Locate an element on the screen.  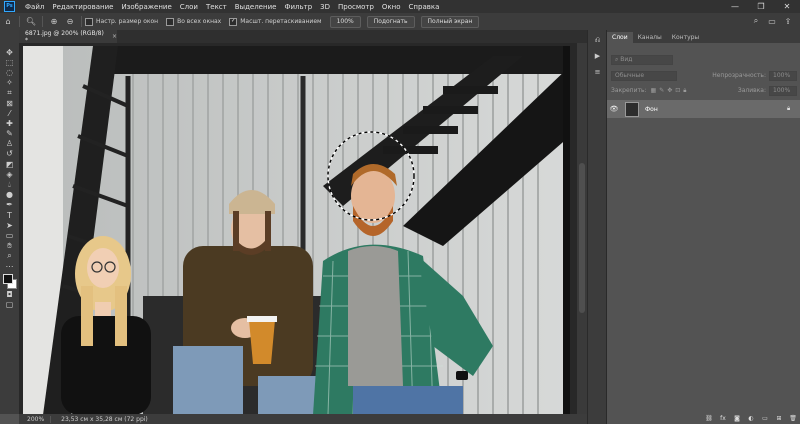
menu-view: Просмотр is located at coordinates (356, 7).